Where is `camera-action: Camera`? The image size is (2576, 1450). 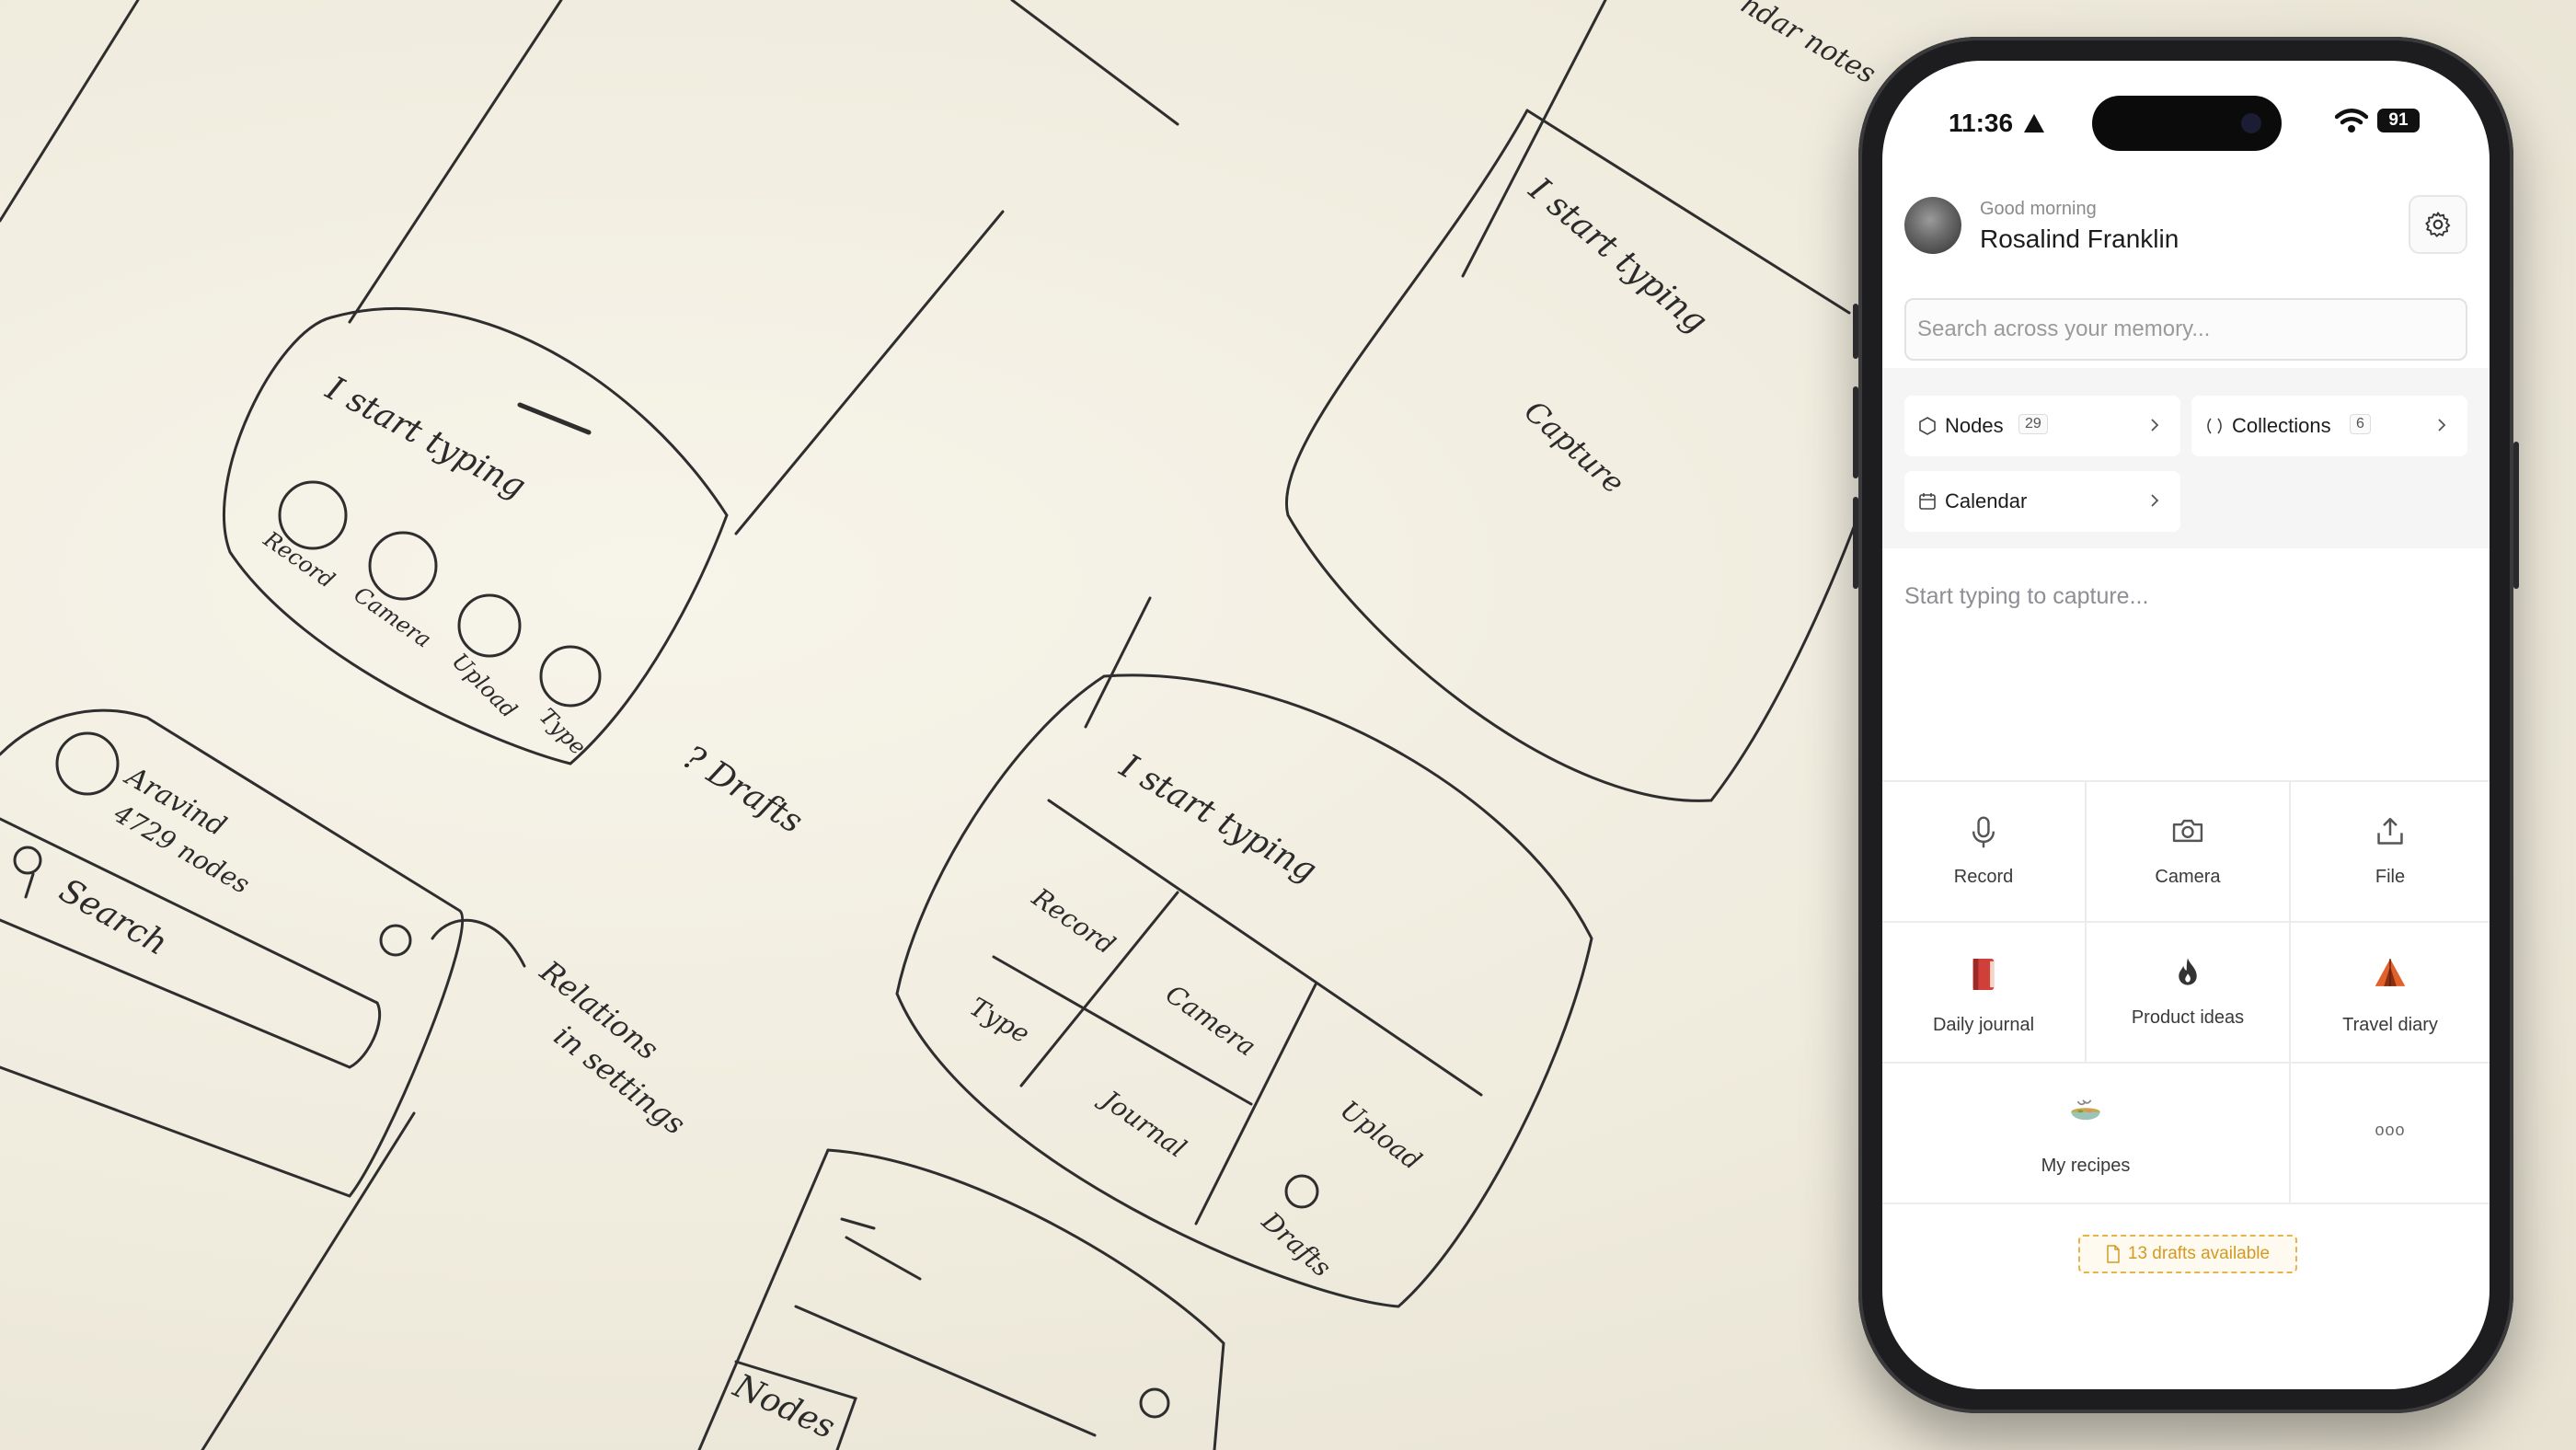
camera-action: Camera is located at coordinates (2189, 852).